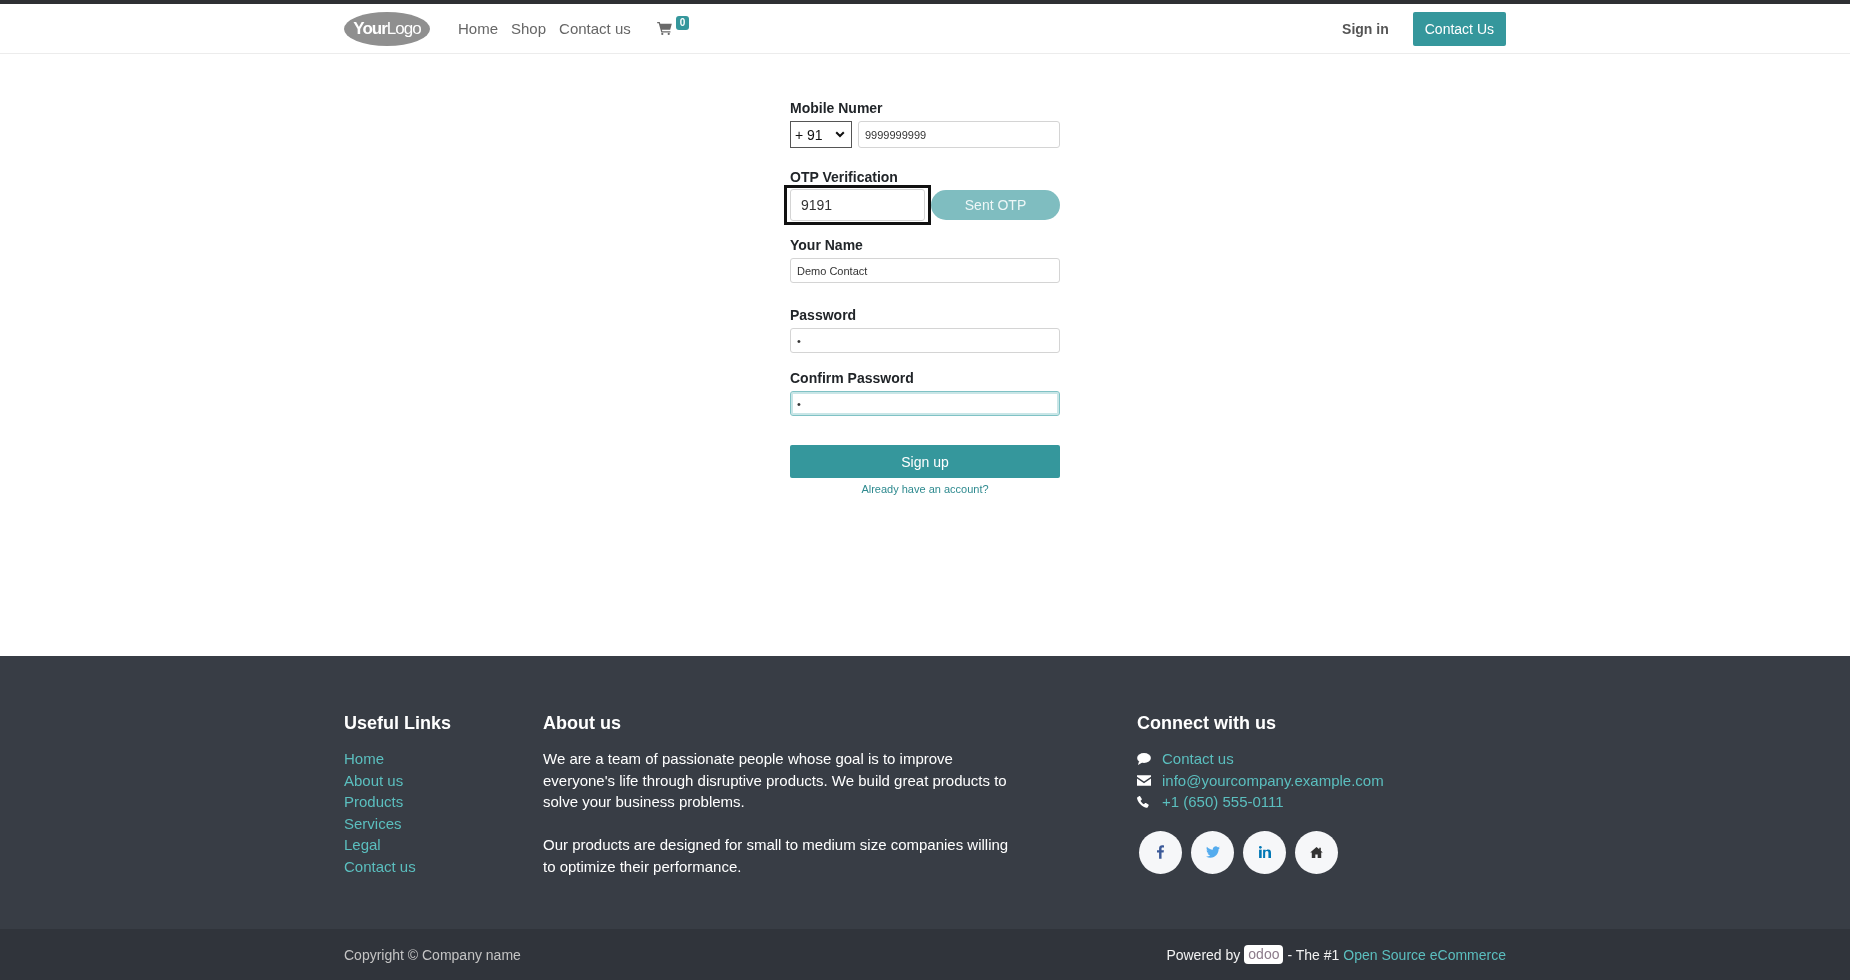 The width and height of the screenshot is (1850, 980). I want to click on cart-count-badge: 0, so click(682, 22).